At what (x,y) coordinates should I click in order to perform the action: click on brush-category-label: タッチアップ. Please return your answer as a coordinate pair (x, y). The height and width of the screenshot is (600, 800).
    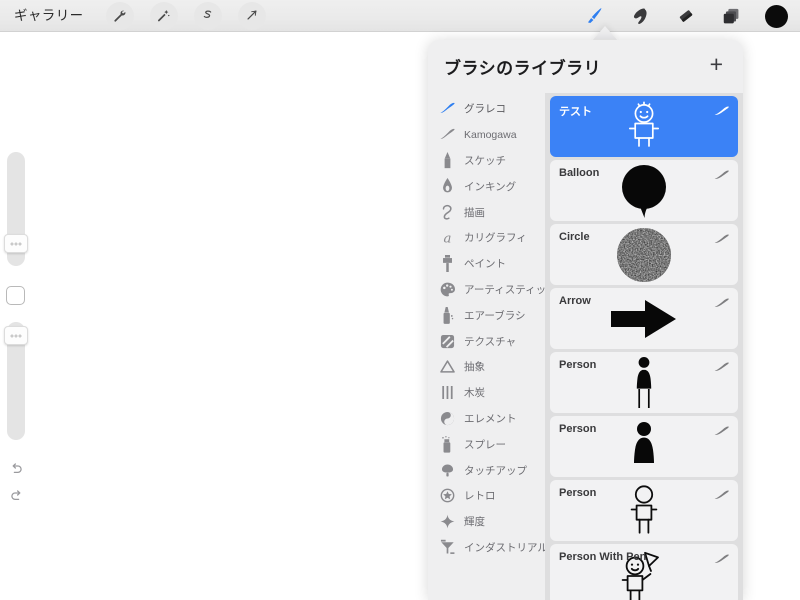
    Looking at the image, I should click on (495, 470).